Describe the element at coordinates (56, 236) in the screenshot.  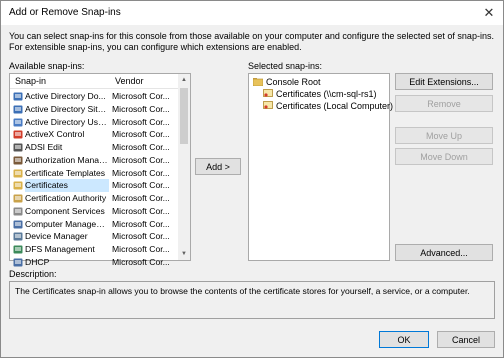
I see `snapin-name: Device Manager` at that location.